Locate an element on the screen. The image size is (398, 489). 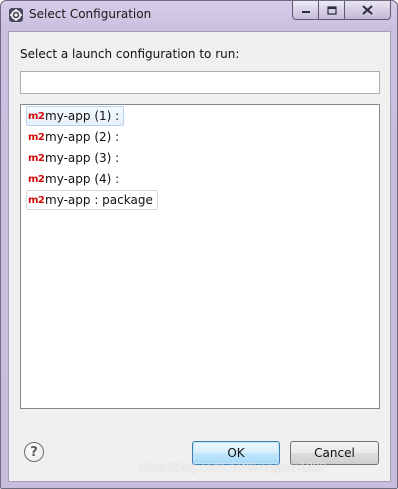
list-item-label: my-app (1) : is located at coordinates (82, 116).